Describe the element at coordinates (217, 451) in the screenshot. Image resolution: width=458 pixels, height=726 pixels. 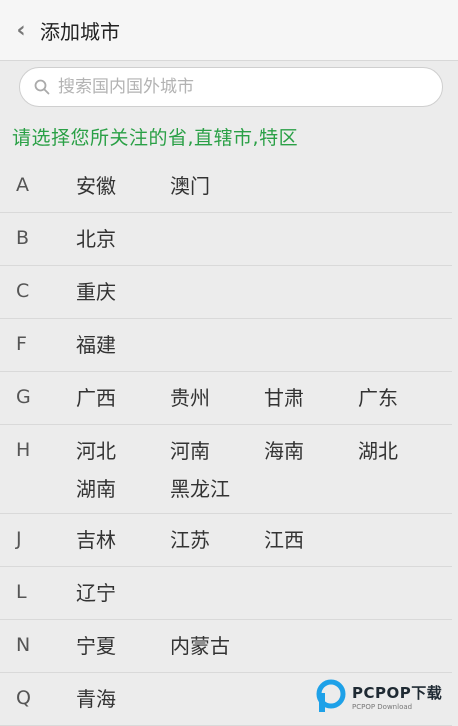
I see `city-item: 河南` at that location.